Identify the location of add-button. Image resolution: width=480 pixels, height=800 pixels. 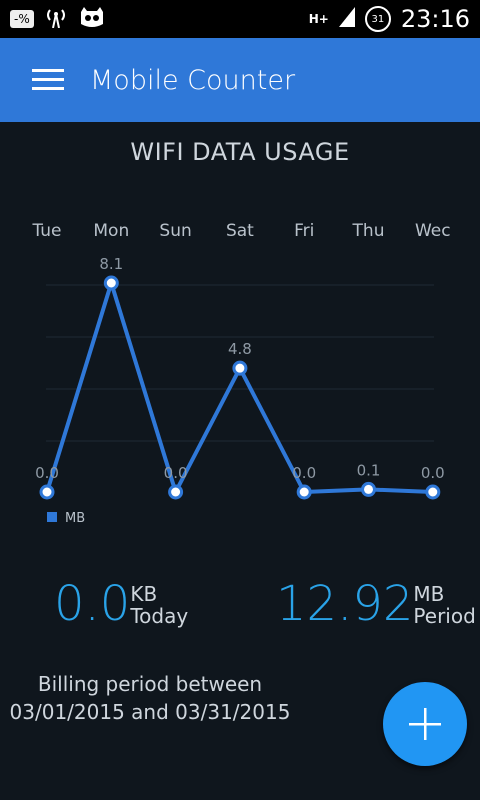
(425, 724).